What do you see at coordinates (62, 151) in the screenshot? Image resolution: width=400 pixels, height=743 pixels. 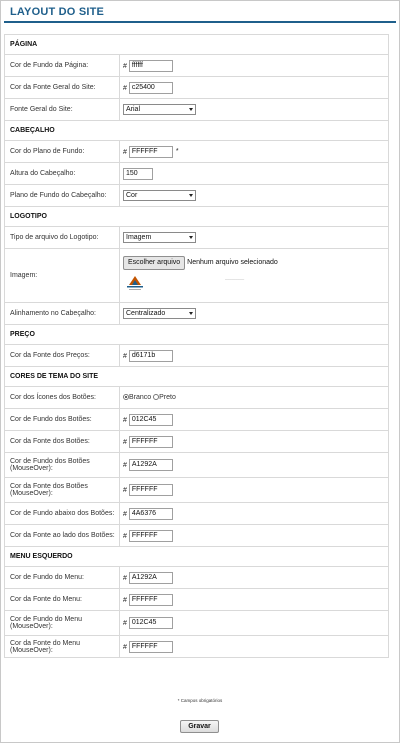 I see `header-bg-color-label: Cor do Plano de Fundo:` at bounding box center [62, 151].